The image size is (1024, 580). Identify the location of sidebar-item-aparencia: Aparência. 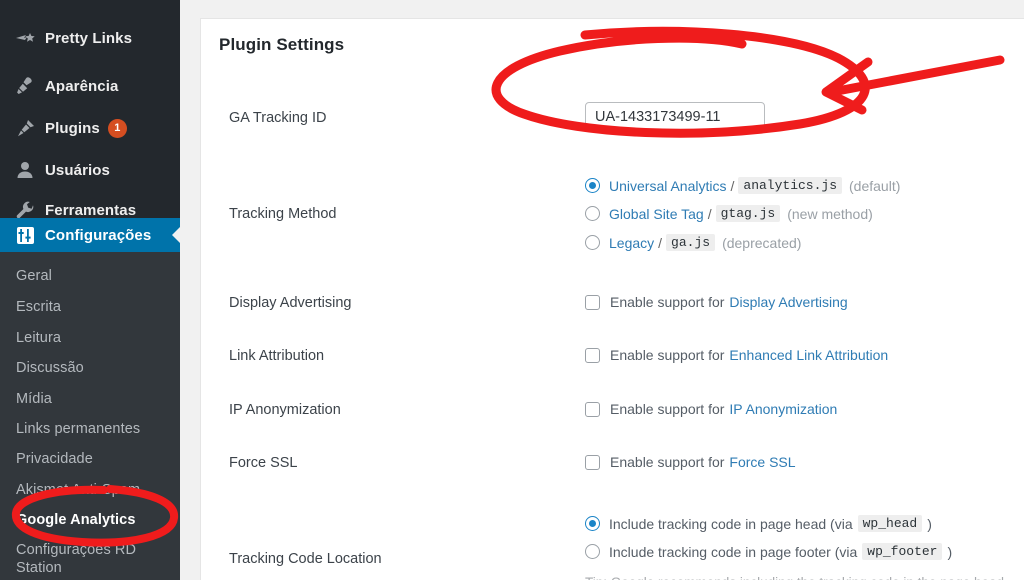
(90, 86).